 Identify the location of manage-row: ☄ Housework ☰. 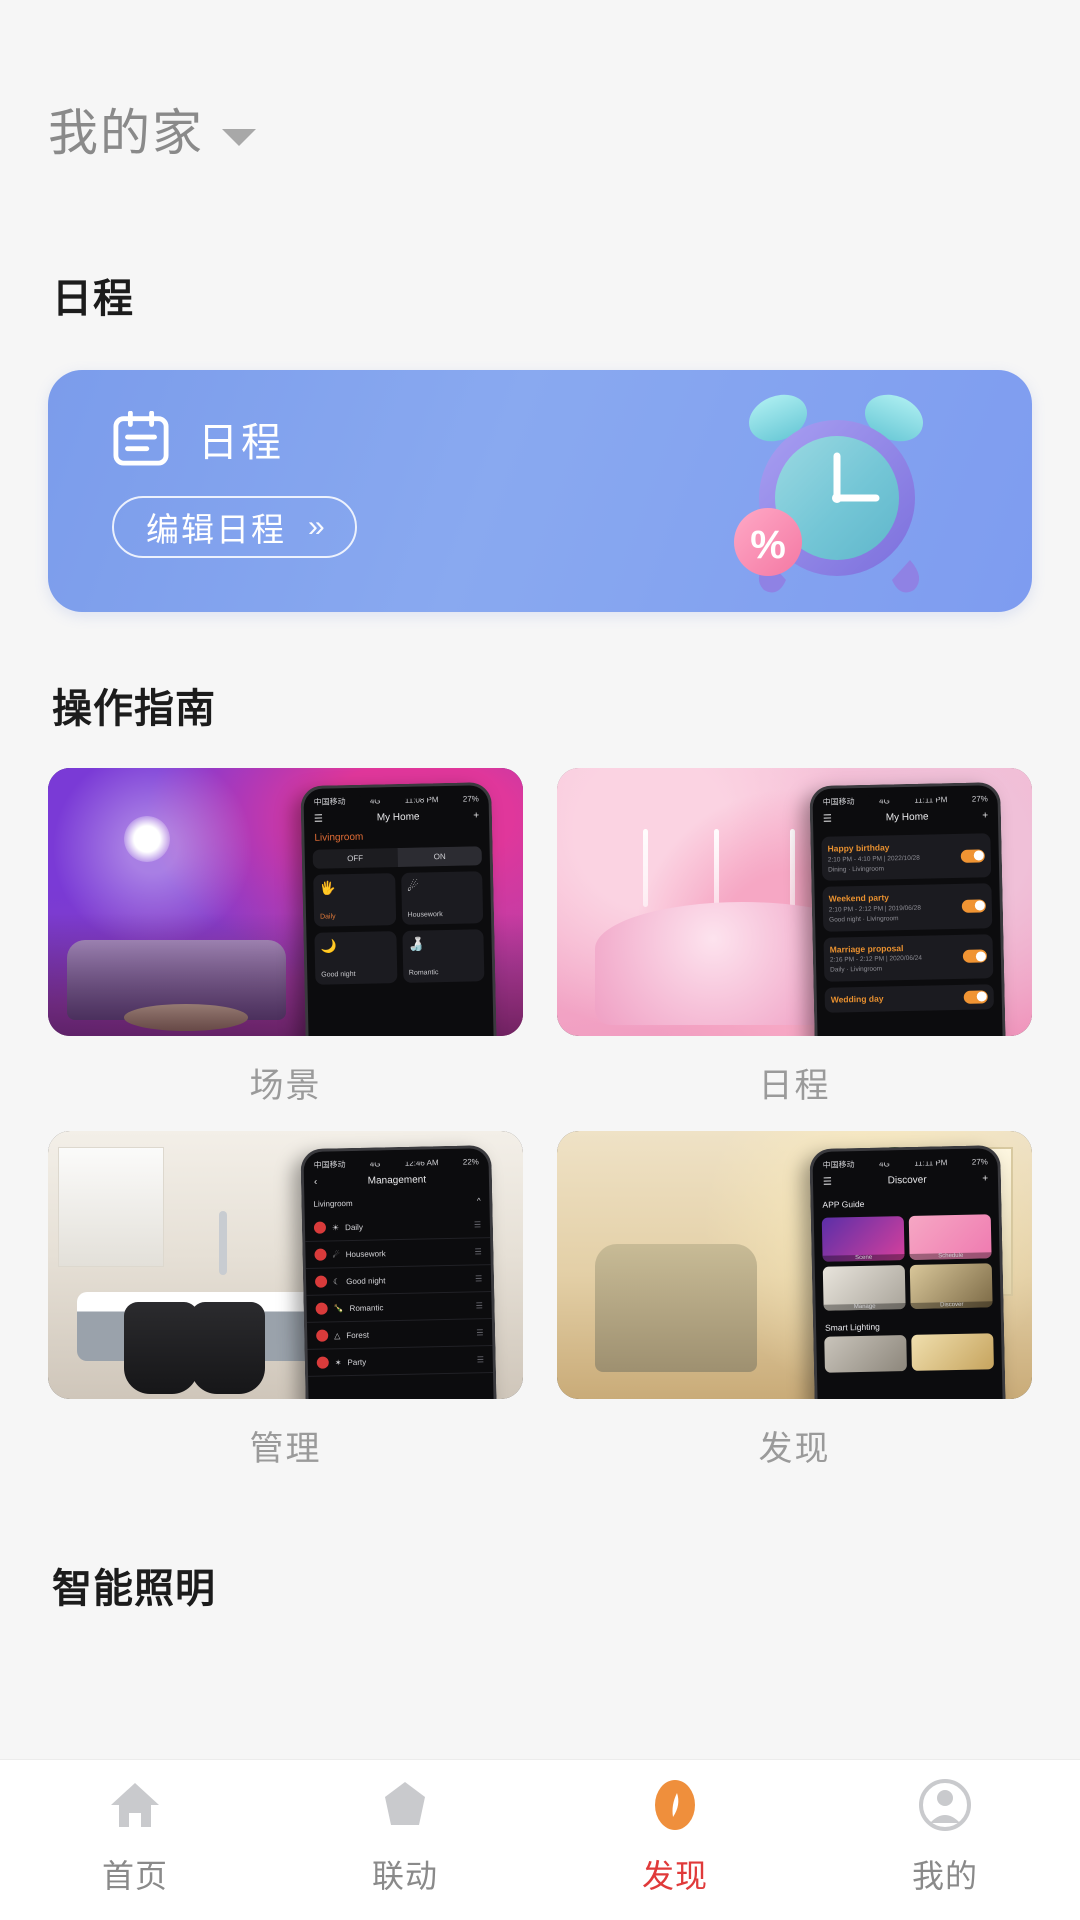
(398, 1254).